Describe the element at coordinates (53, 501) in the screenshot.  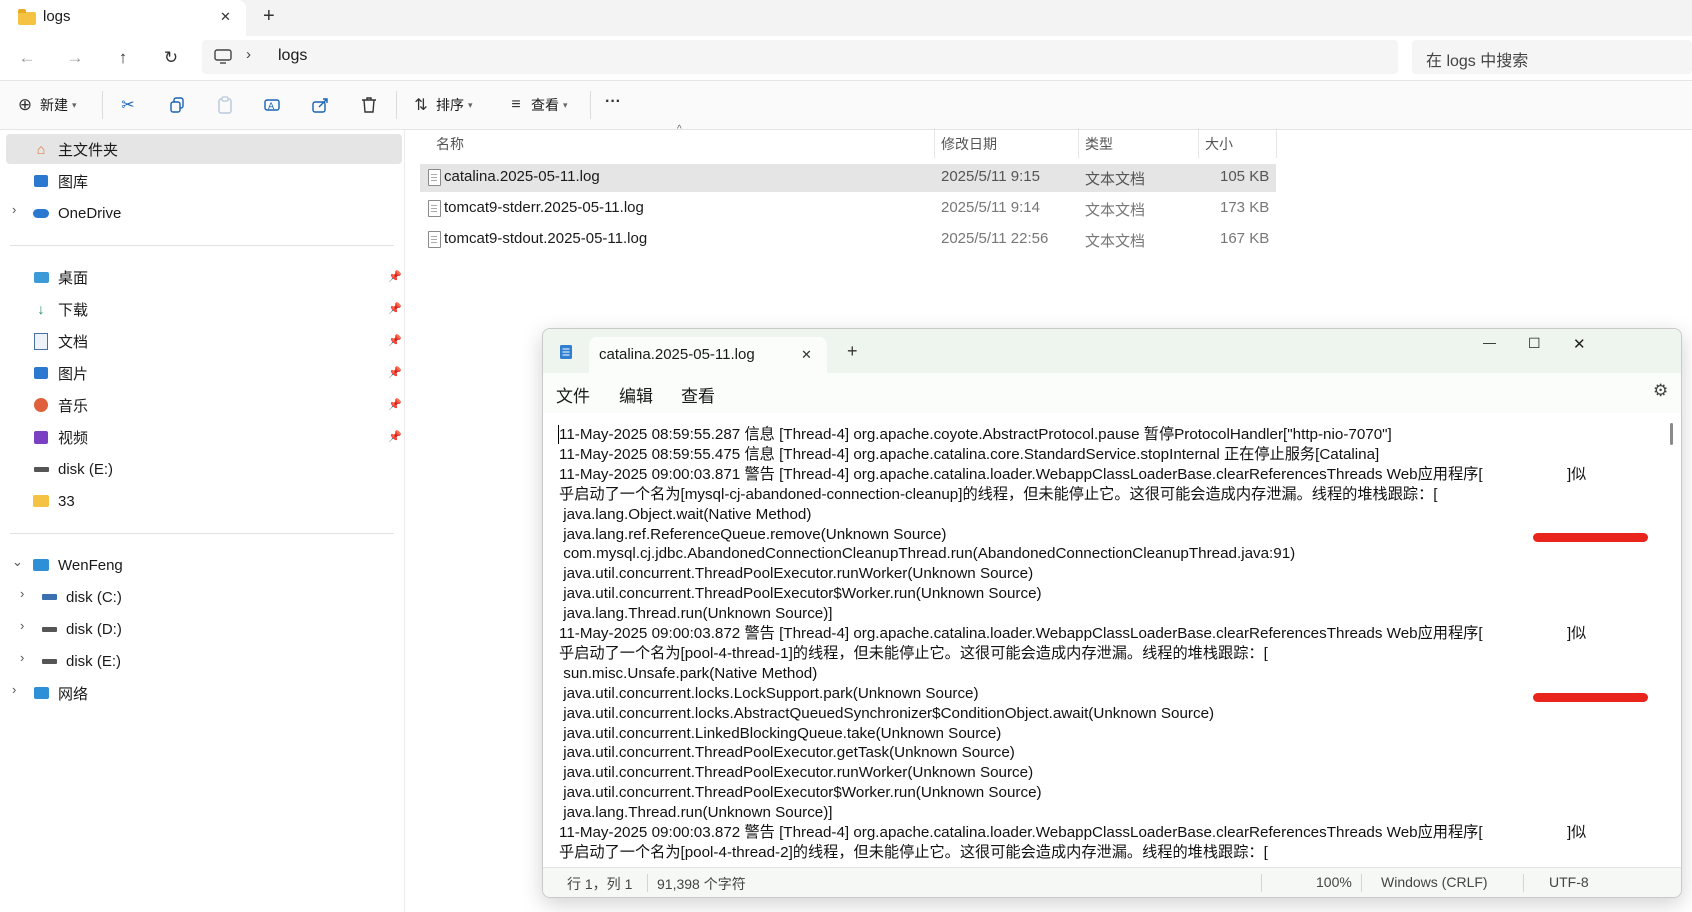
I see `nav-item-folder-33: 33` at that location.